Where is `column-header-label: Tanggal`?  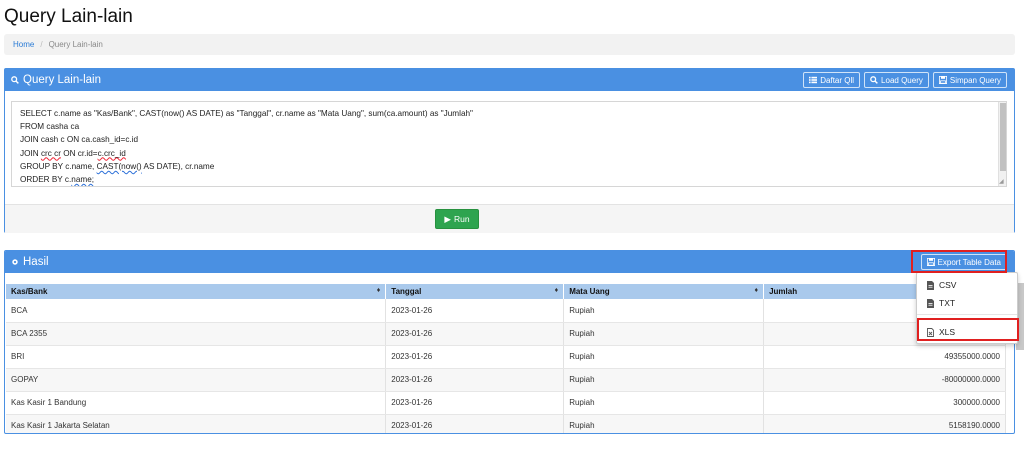 column-header-label: Tanggal is located at coordinates (406, 291).